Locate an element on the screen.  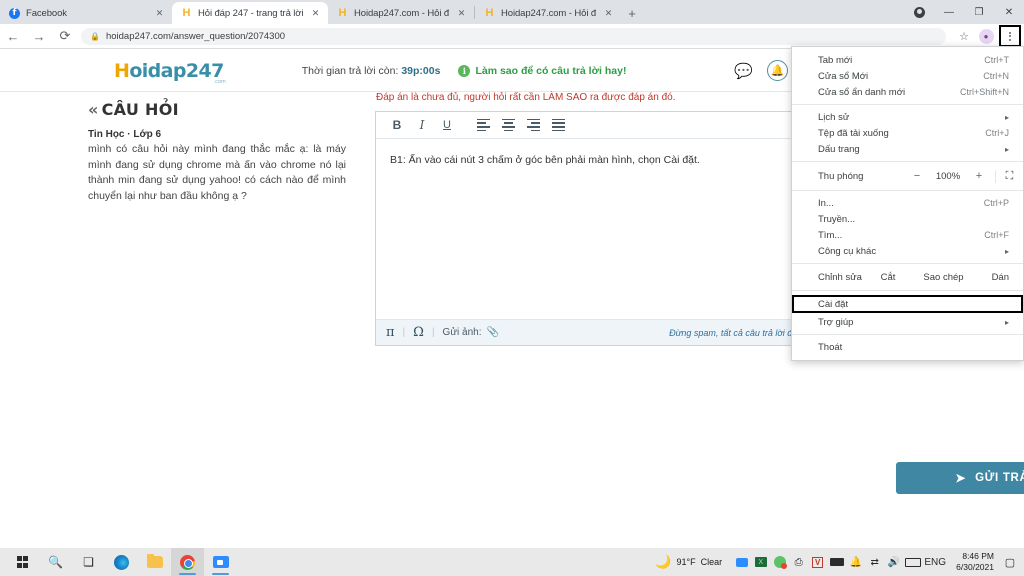
submit-answer-button: ➤ GỬI TRẢ LỜI is located at coordinates (960, 478).